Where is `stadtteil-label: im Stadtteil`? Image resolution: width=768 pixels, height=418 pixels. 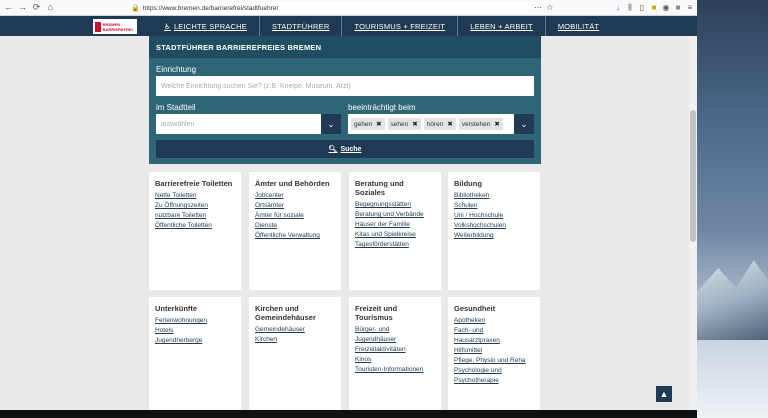 stadtteil-label: im Stadtteil is located at coordinates (176, 107).